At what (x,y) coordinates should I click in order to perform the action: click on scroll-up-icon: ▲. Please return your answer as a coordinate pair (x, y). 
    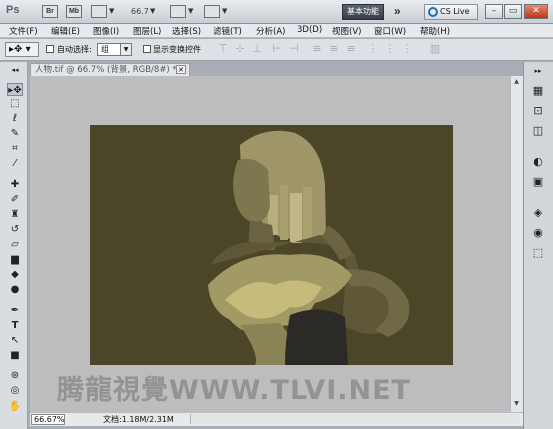
    Looking at the image, I should click on (516, 83).